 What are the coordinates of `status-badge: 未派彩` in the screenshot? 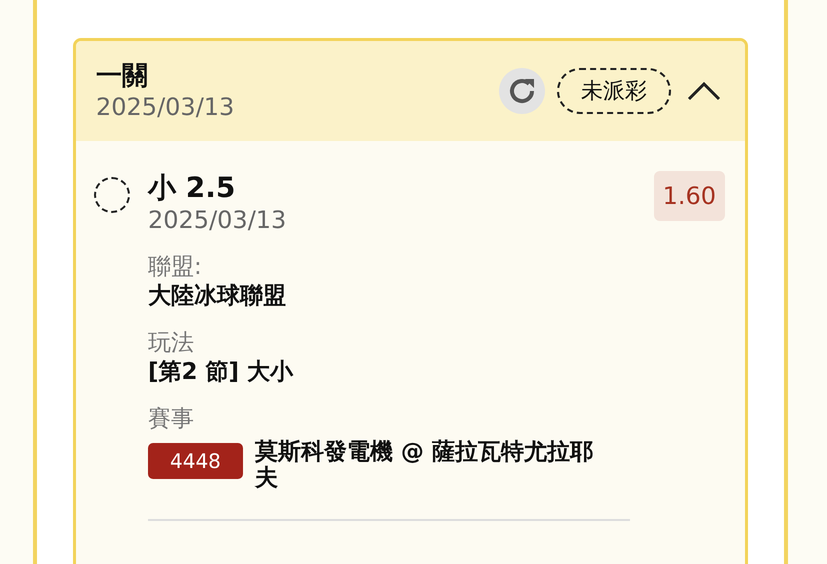 It's located at (614, 91).